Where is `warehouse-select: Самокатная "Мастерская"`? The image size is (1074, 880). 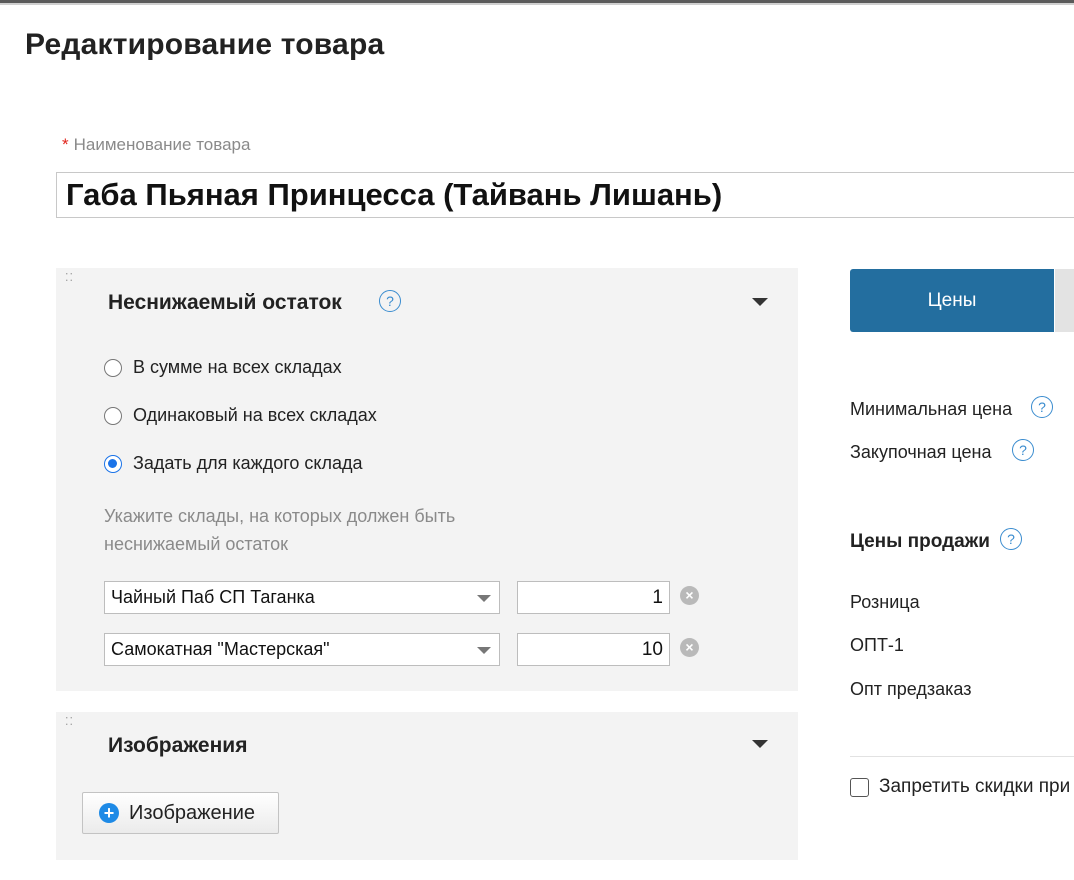
warehouse-select: Самокатная "Мастерская" is located at coordinates (302, 649).